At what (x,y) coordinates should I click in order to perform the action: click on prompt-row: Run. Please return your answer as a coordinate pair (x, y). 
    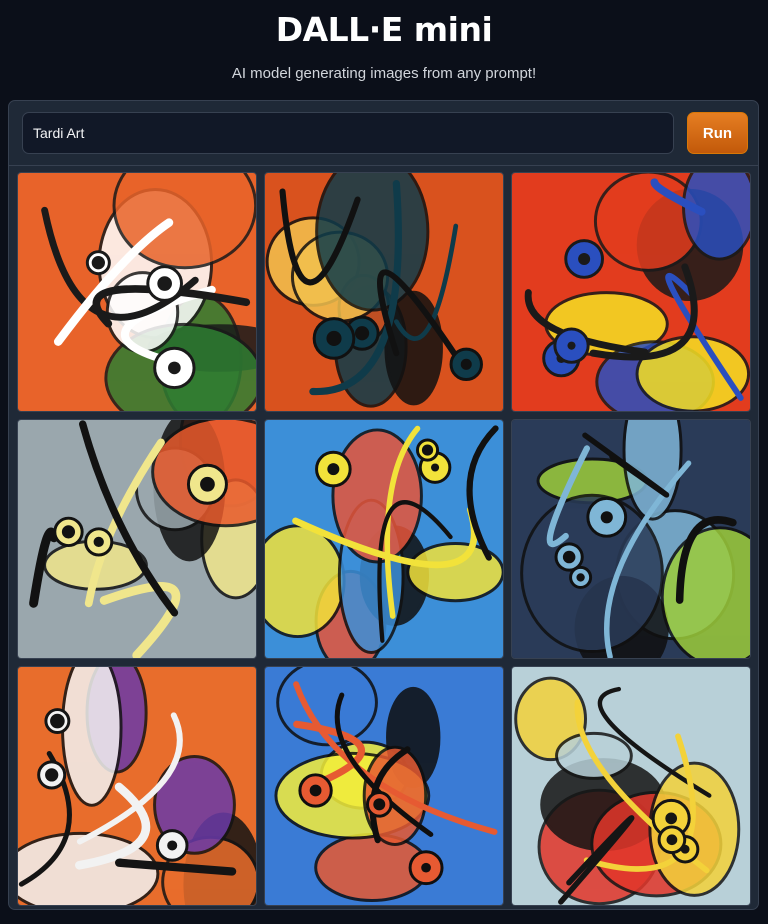
    Looking at the image, I should click on (383, 133).